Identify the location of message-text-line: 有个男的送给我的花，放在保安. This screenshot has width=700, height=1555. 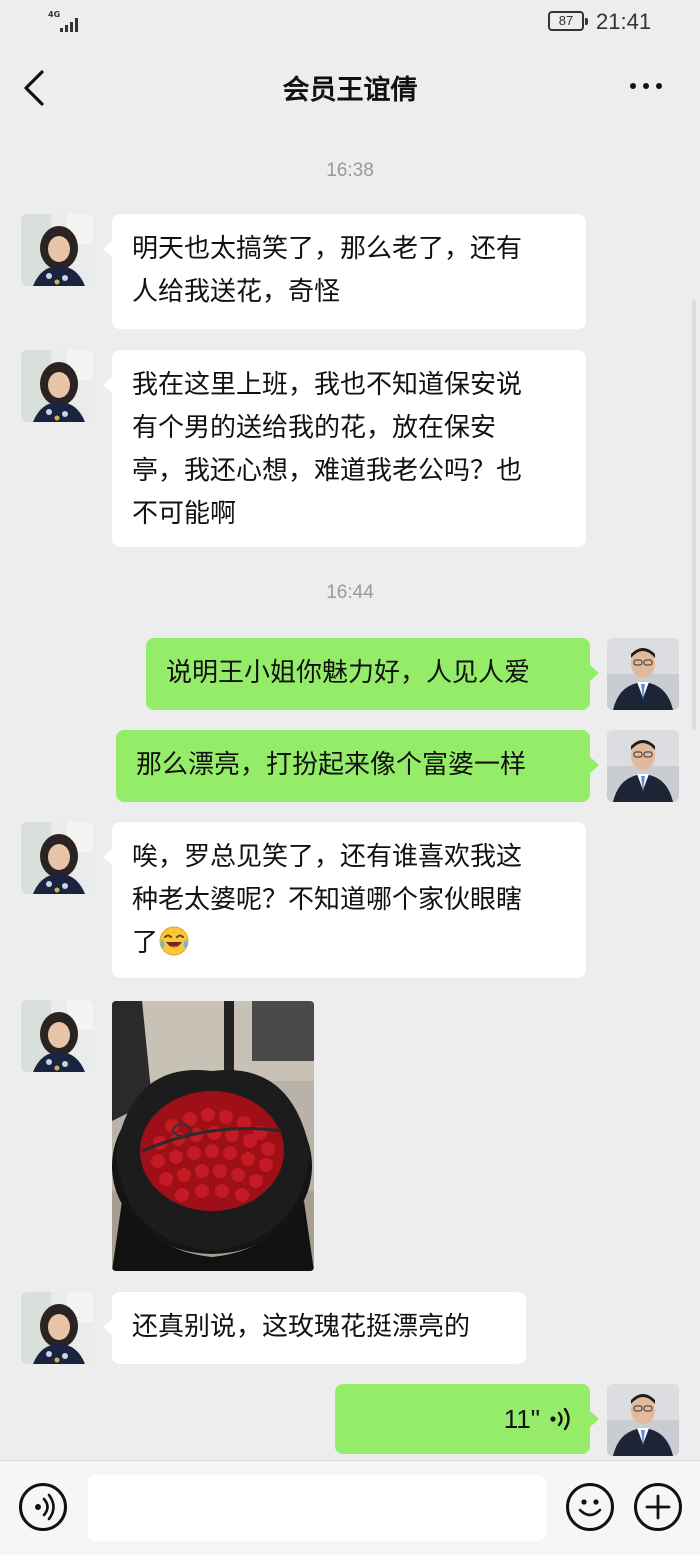
(314, 428).